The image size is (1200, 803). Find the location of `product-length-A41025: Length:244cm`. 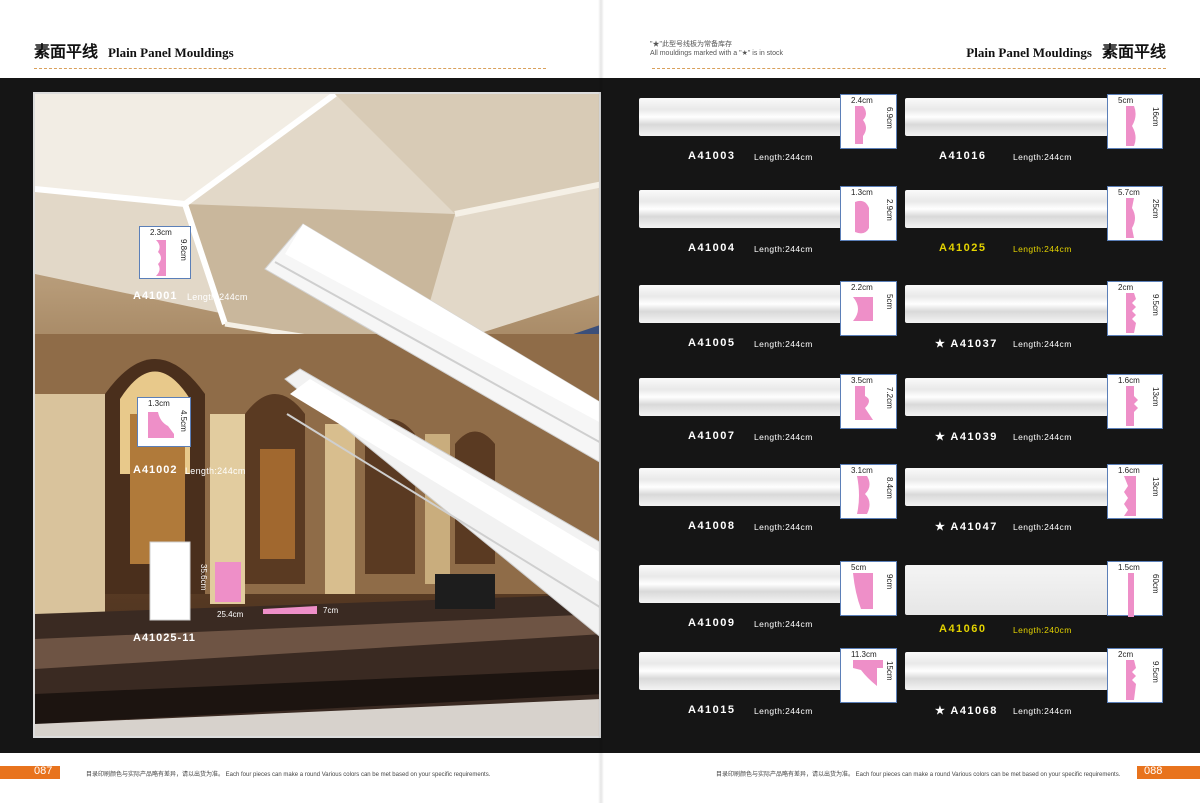

product-length-A41025: Length:244cm is located at coordinates (1042, 249).